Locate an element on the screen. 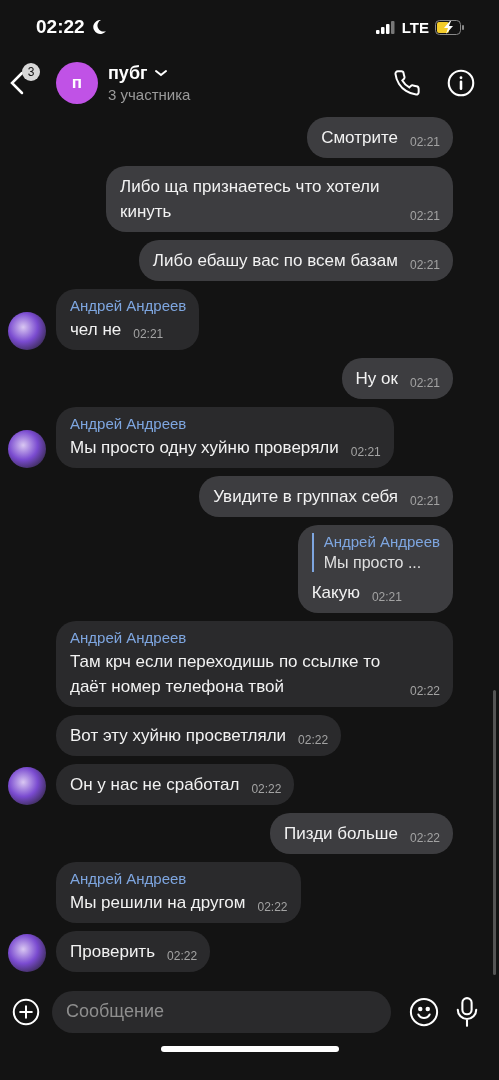 This screenshot has height=1080, width=499. signal-icon is located at coordinates (385, 27).